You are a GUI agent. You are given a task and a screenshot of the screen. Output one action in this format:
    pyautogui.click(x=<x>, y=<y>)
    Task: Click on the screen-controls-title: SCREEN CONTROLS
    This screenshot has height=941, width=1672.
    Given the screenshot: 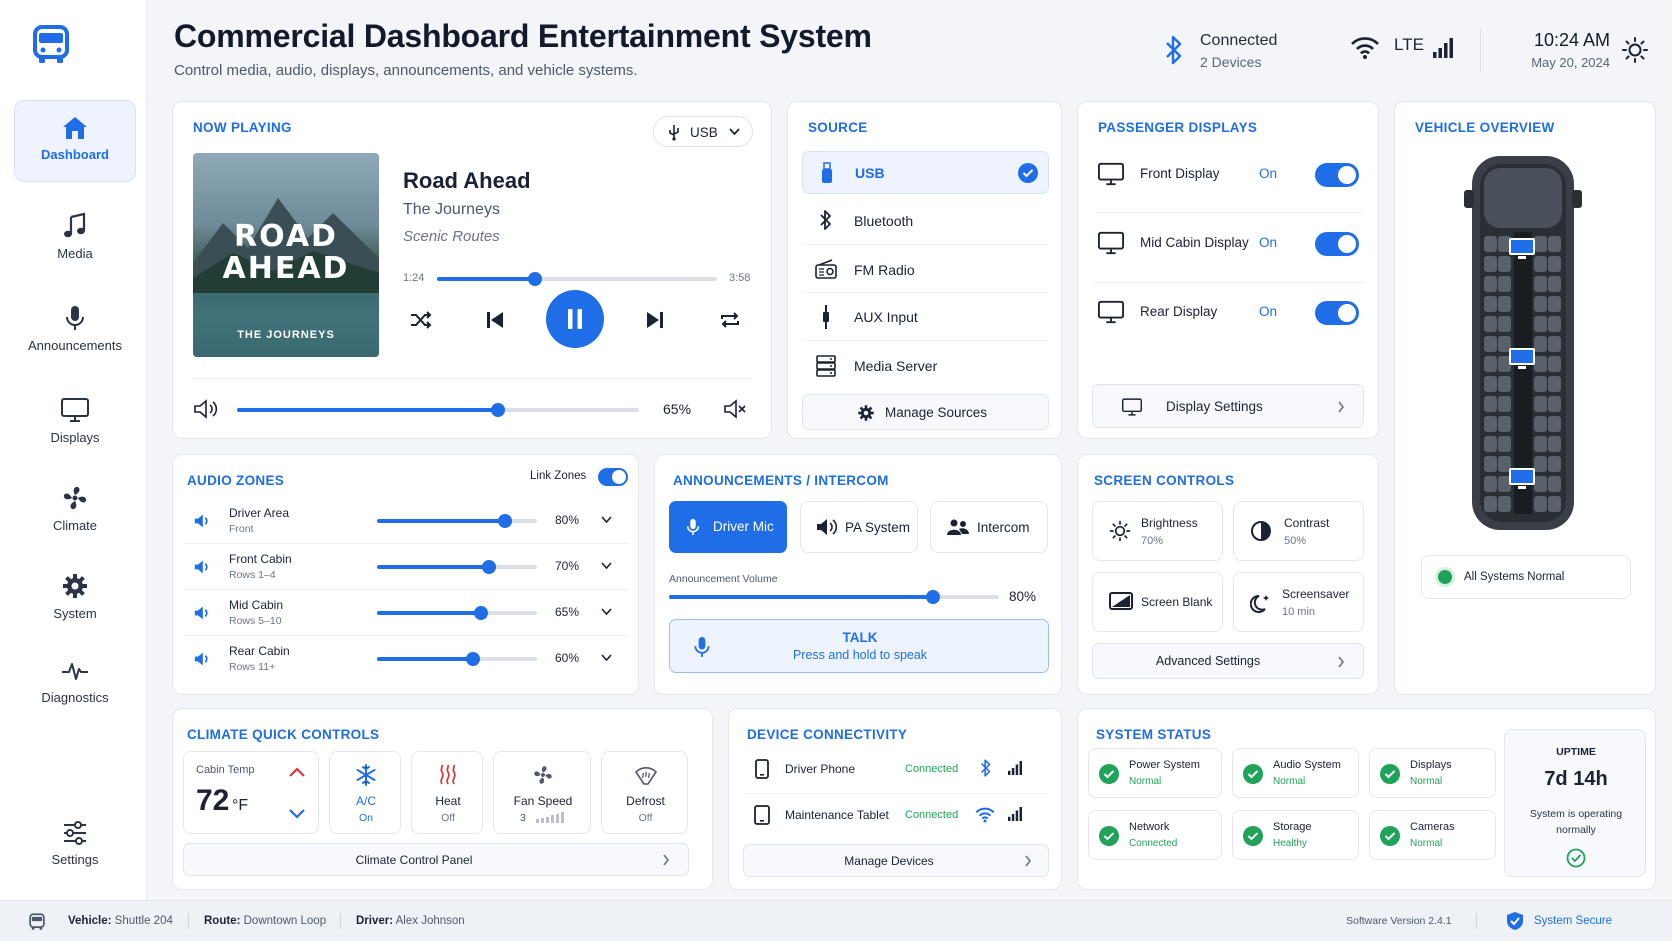 What is the action you would take?
    pyautogui.click(x=1164, y=480)
    